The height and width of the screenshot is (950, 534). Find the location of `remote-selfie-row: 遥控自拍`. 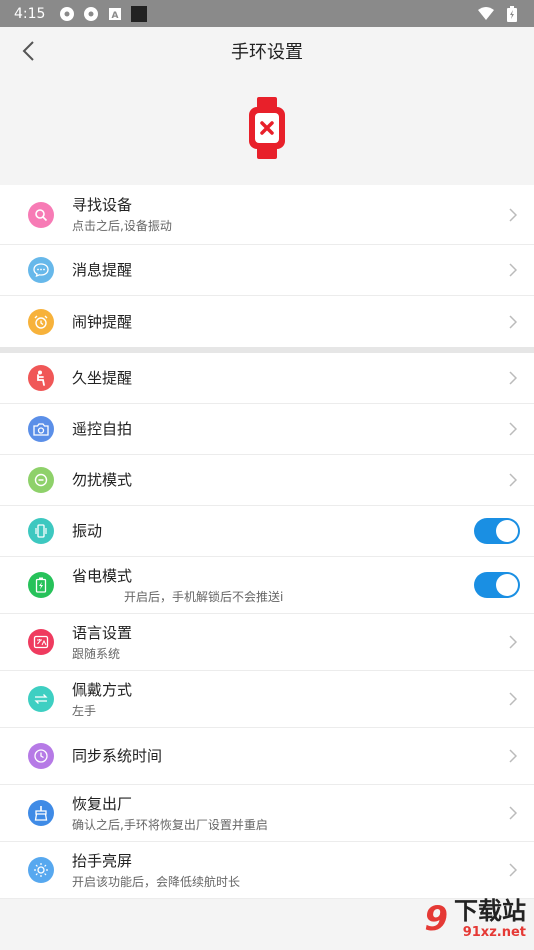

remote-selfie-row: 遥控自拍 is located at coordinates (267, 429).